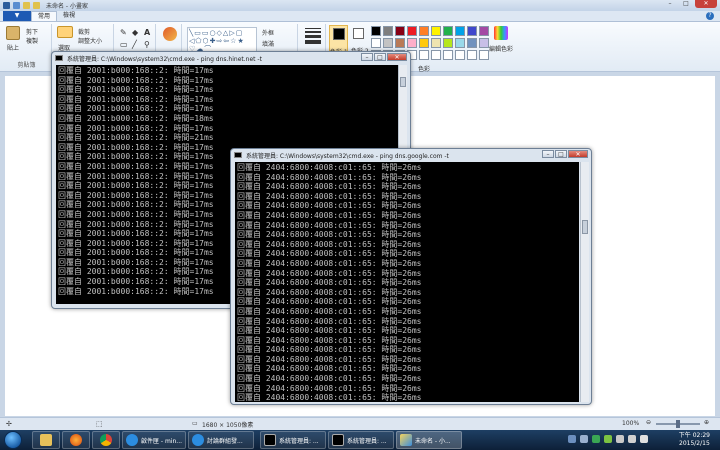 The image size is (720, 450). Describe the element at coordinates (46, 440) in the screenshot. I see `taskbar-folder` at that location.